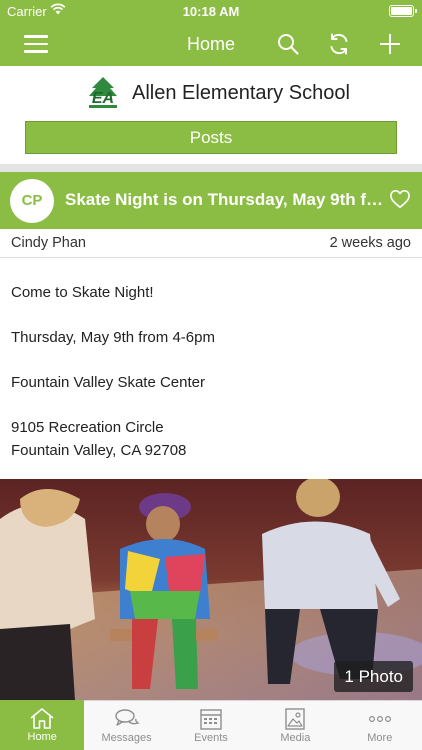  What do you see at coordinates (211, 168) in the screenshot?
I see `section-divider` at bounding box center [211, 168].